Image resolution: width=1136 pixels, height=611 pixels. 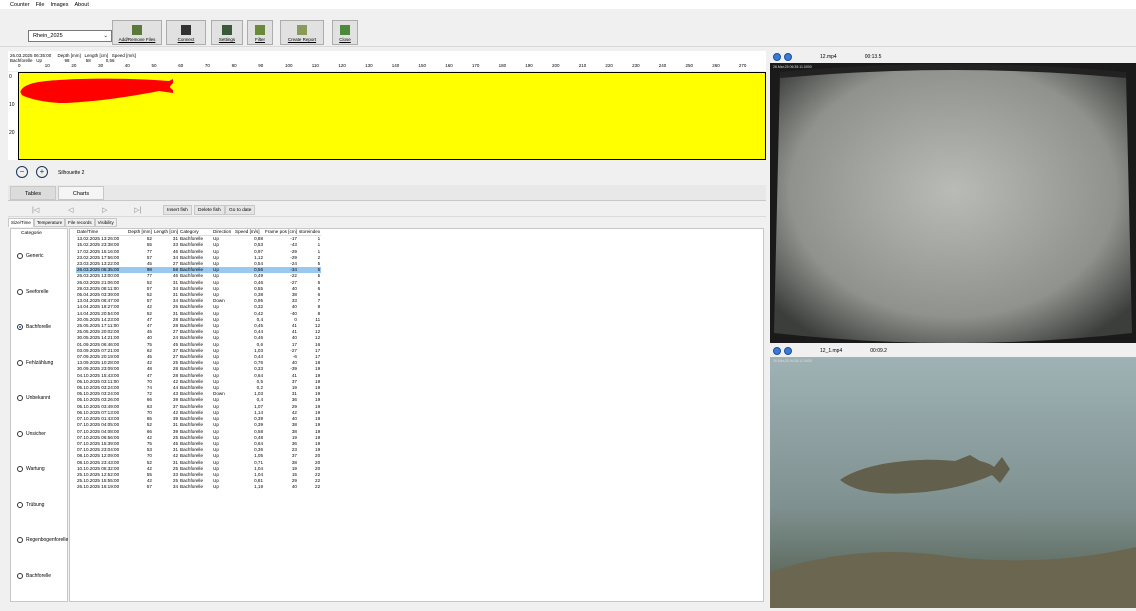 I want to click on category-label: Seeforelle, so click(x=37, y=291).